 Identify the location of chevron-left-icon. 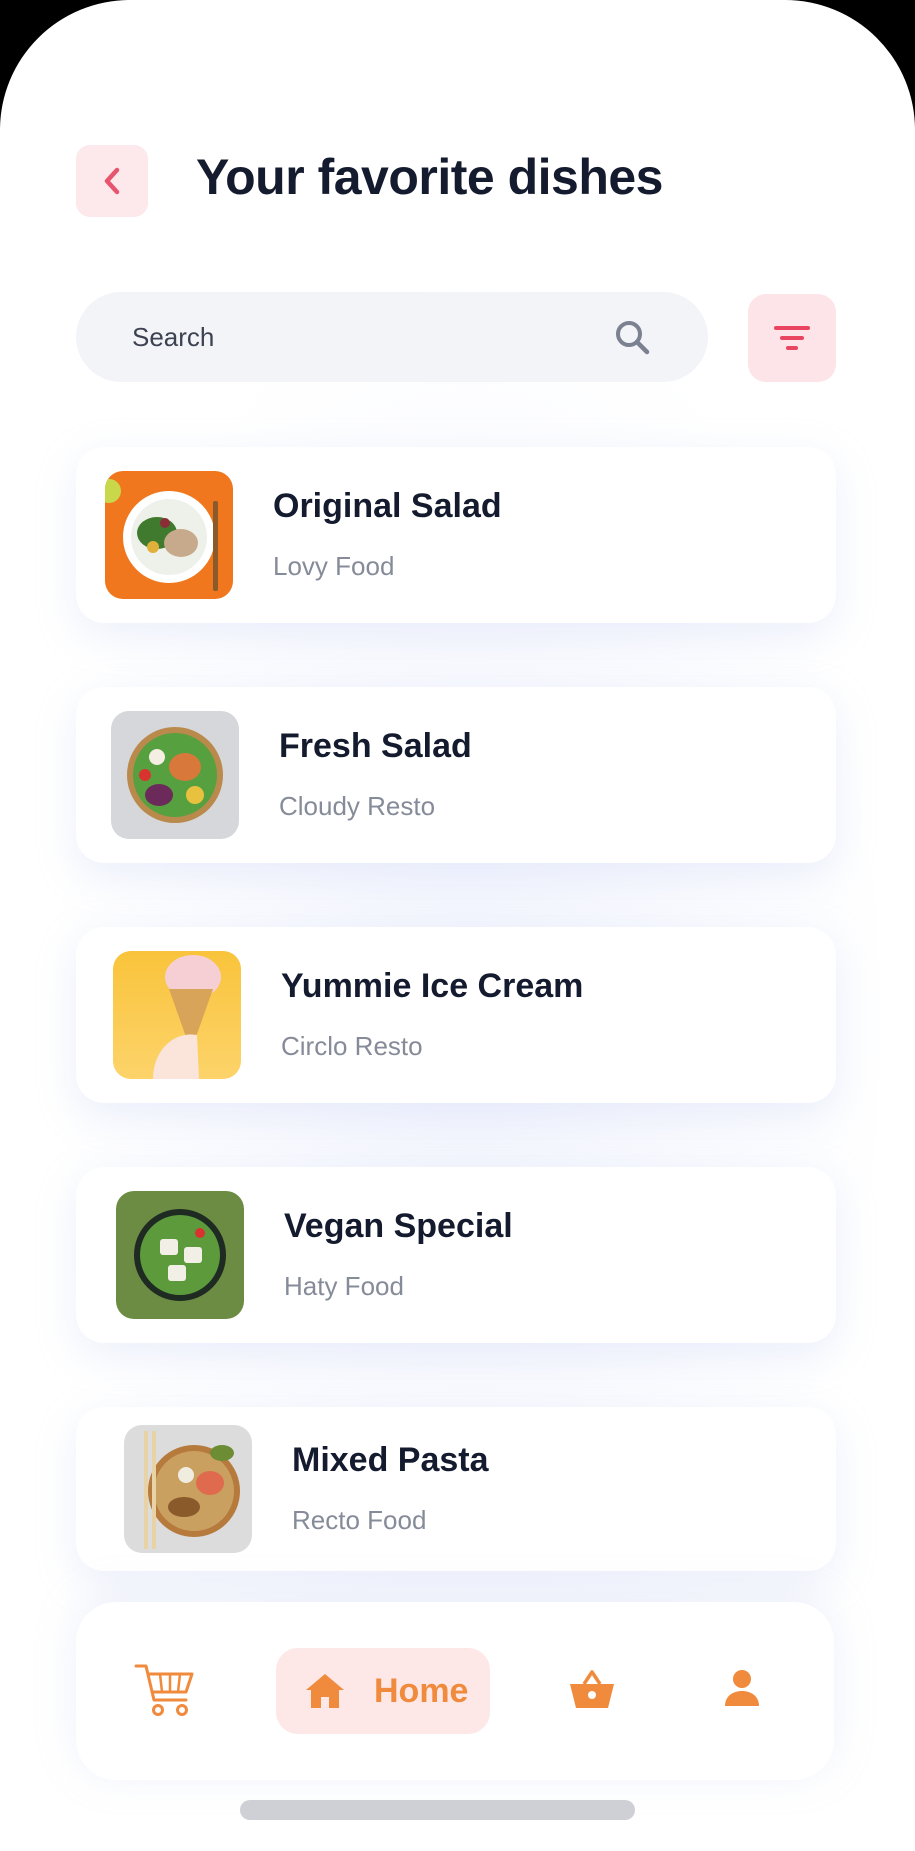
(112, 181).